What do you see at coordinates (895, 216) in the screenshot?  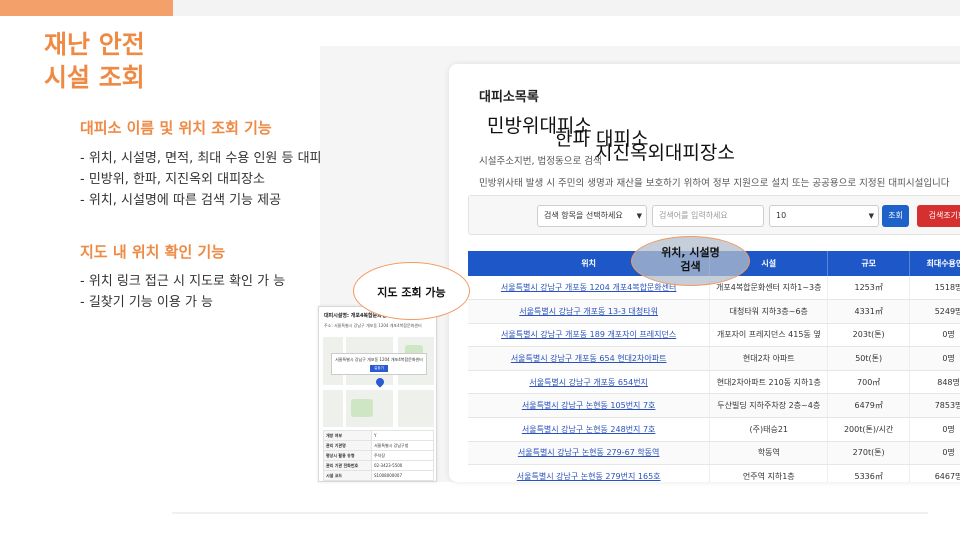 I see `search-button: 조회` at bounding box center [895, 216].